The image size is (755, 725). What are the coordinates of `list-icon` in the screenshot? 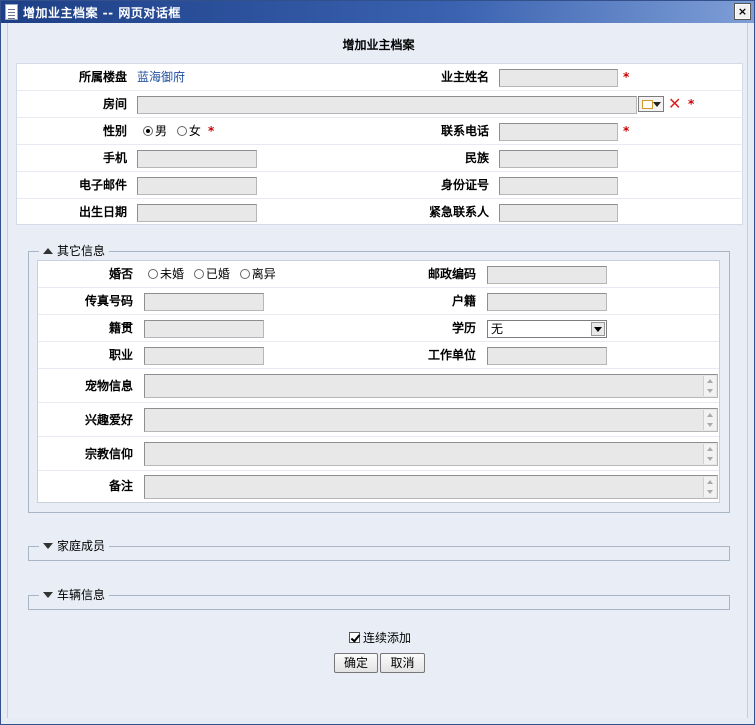 It's located at (647, 104).